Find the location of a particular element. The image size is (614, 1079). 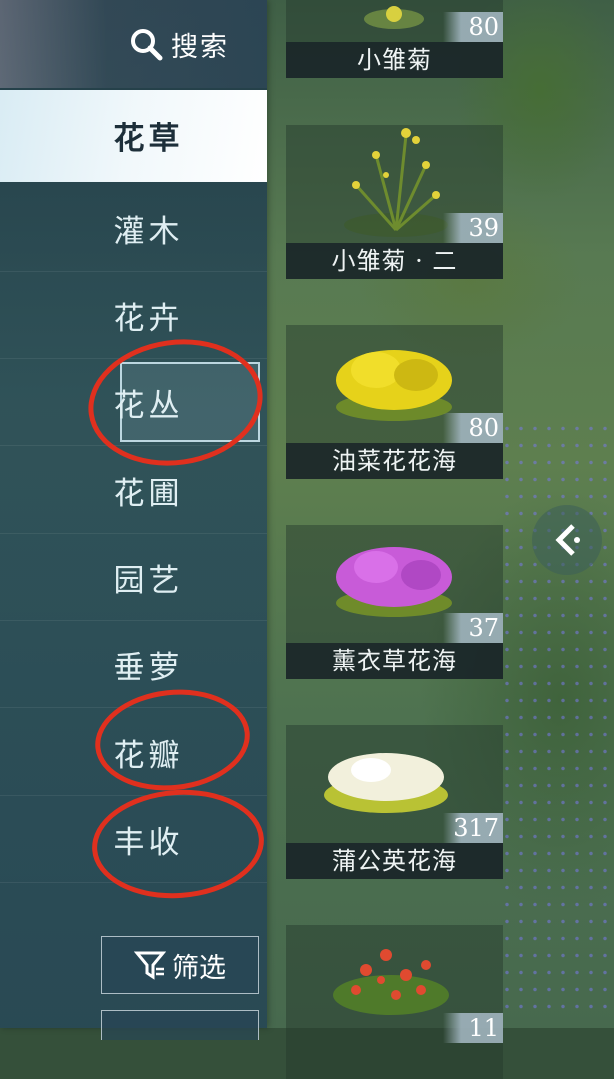

filter-icon is located at coordinates (150, 965).